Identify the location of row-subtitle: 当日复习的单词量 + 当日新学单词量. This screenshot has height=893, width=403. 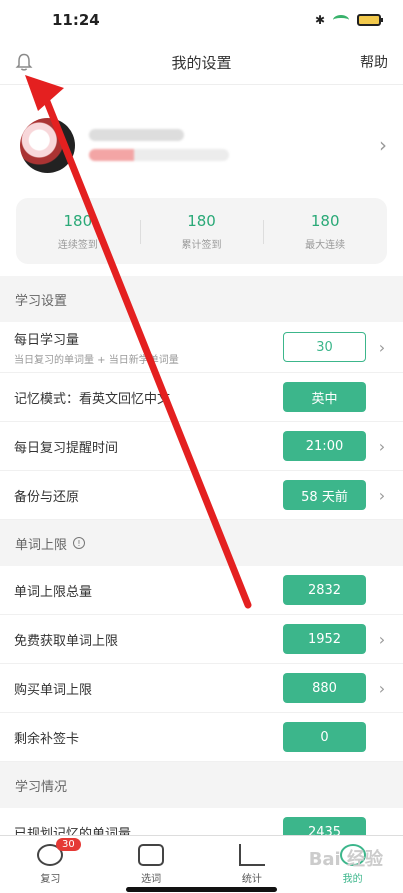
(96, 360).